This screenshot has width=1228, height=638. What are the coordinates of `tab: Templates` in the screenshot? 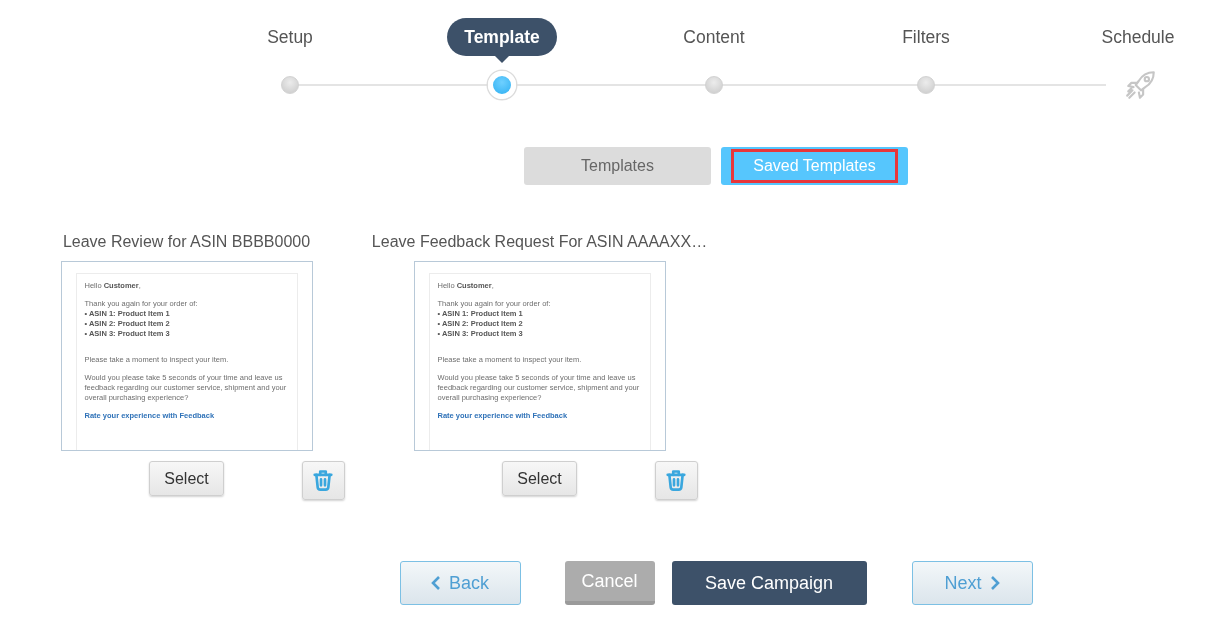 It's located at (617, 166).